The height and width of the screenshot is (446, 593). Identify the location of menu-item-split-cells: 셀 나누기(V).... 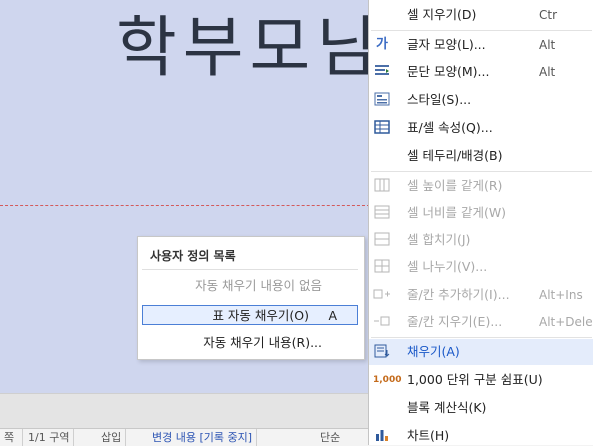
(481, 267).